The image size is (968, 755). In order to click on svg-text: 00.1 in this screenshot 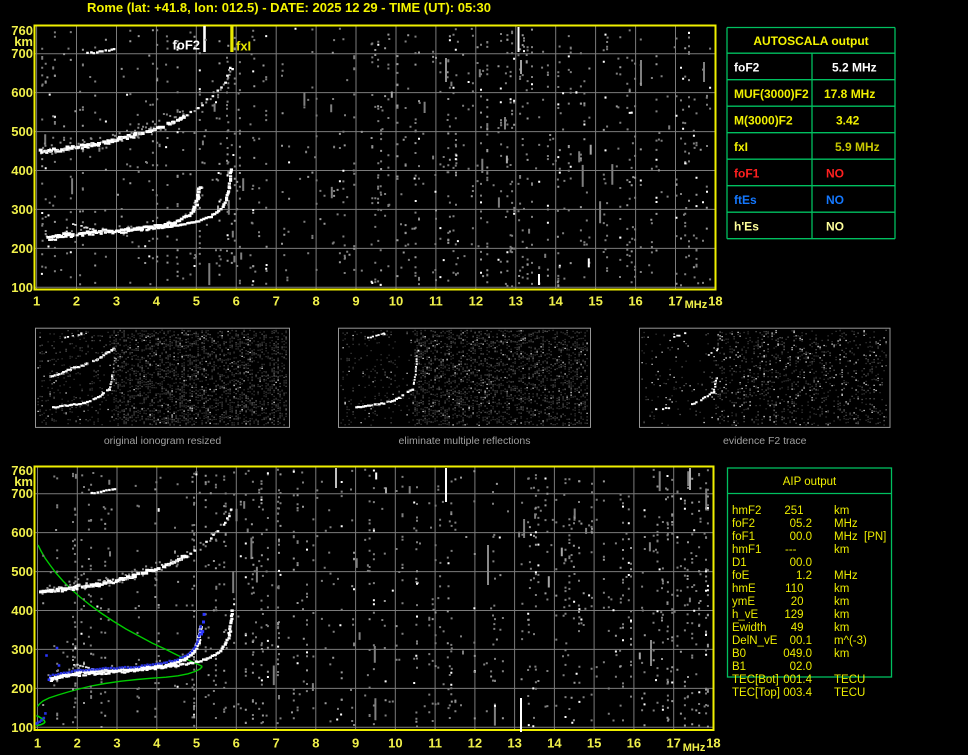, I will do `click(801, 641)`.